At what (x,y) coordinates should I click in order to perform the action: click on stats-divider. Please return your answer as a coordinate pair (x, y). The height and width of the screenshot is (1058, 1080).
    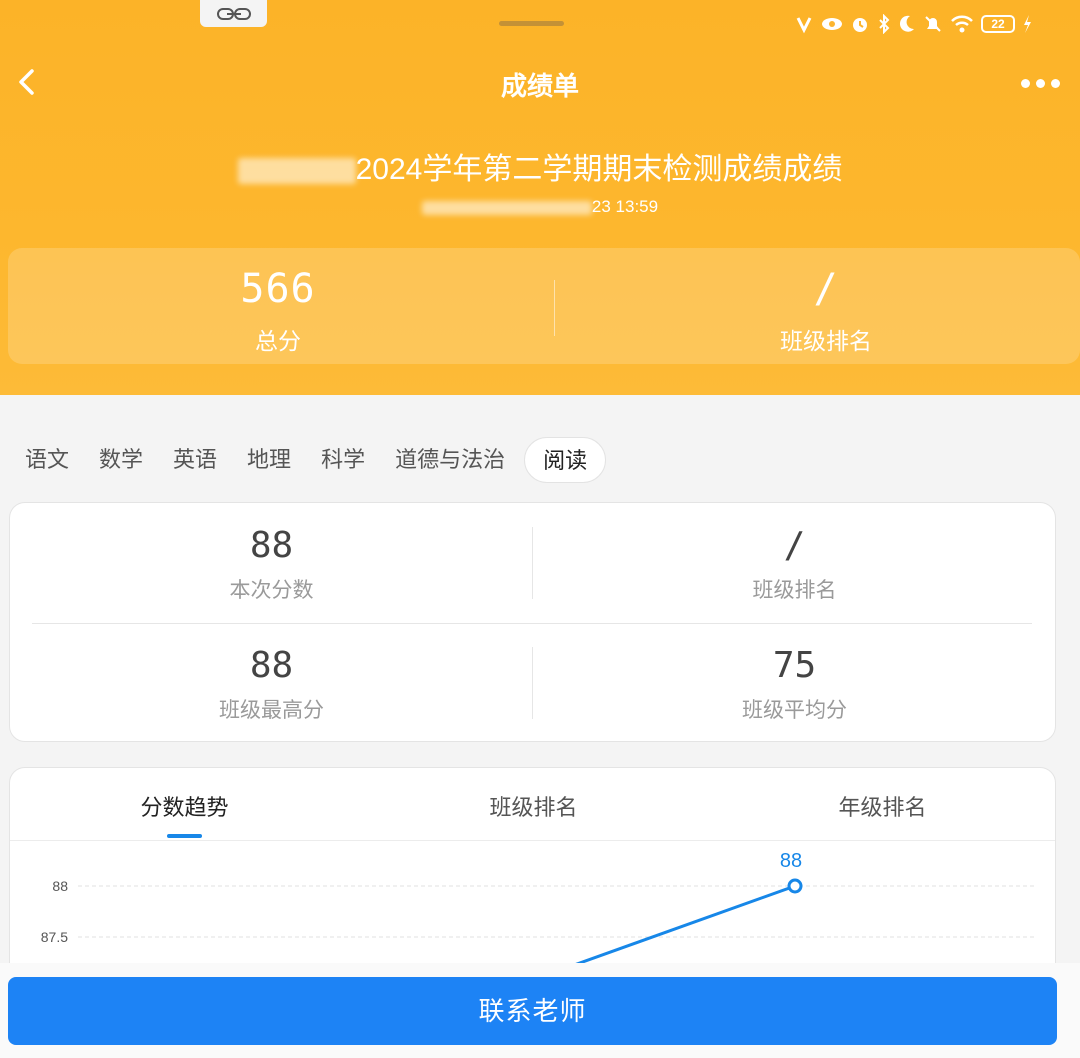
    Looking at the image, I should click on (532, 623).